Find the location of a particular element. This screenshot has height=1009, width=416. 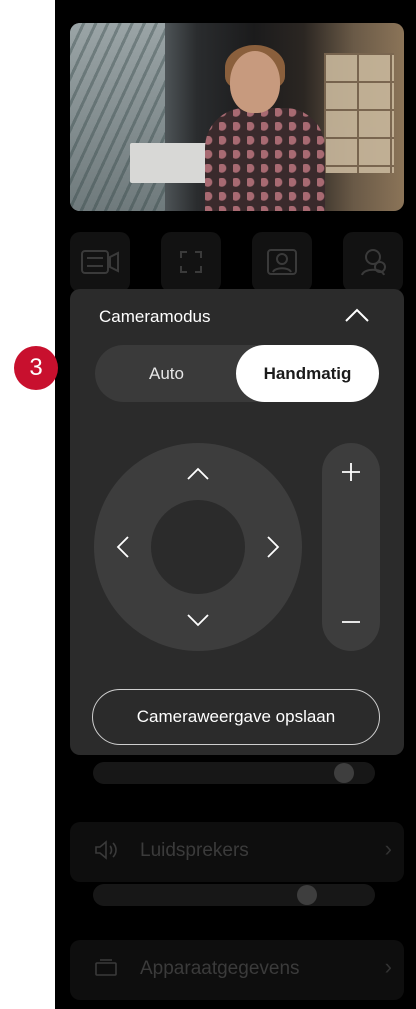

speaker-volume-knob is located at coordinates (307, 895).